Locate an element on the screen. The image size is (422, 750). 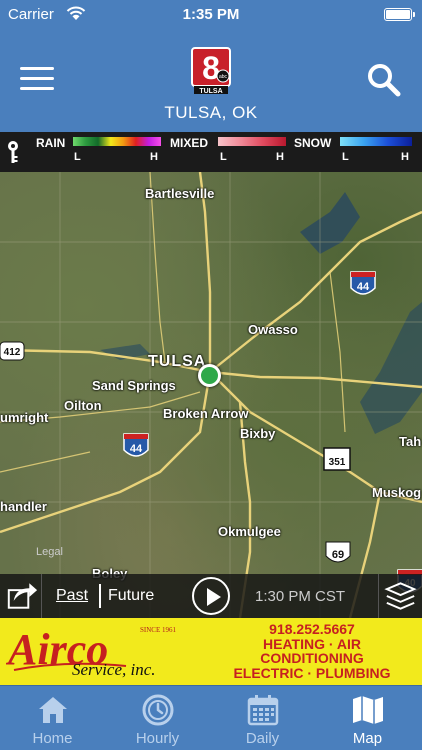
shield-ok351: 351 is located at coordinates (337, 459).